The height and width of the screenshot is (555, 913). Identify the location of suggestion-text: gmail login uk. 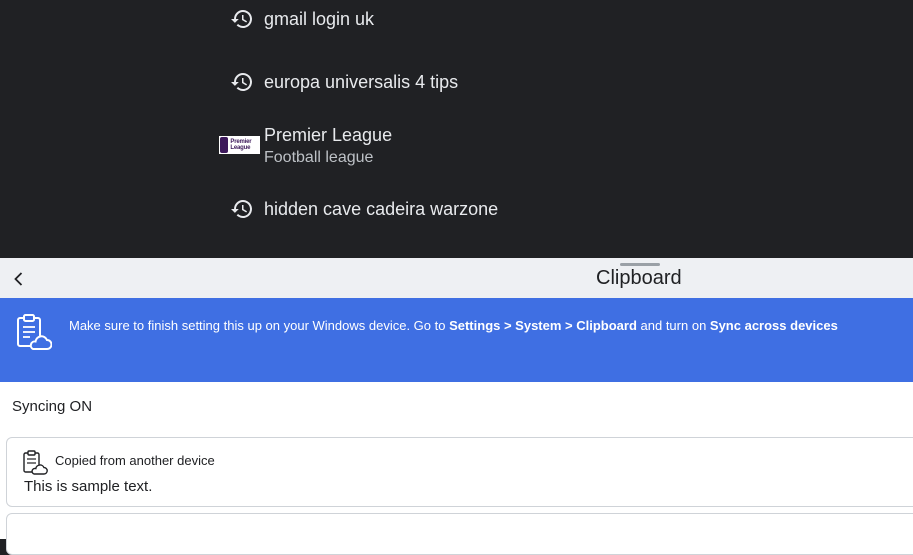
(319, 18).